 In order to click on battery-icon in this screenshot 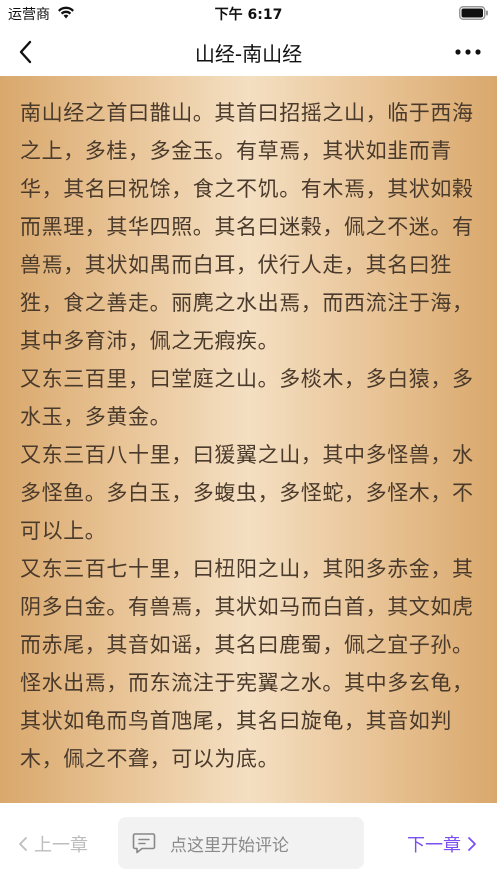, I will do `click(473, 13)`.